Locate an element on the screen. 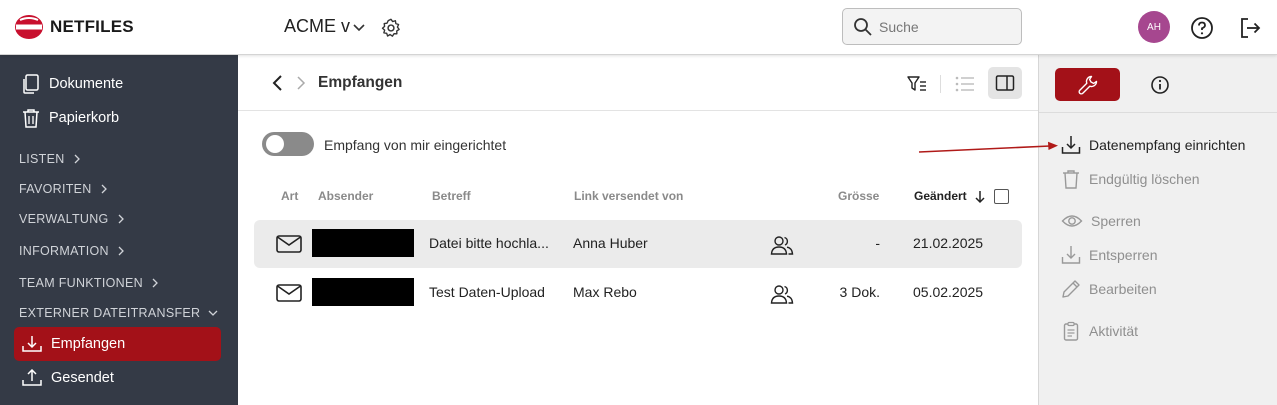  action-bearbeiten: Bearbeiten is located at coordinates (1109, 289).